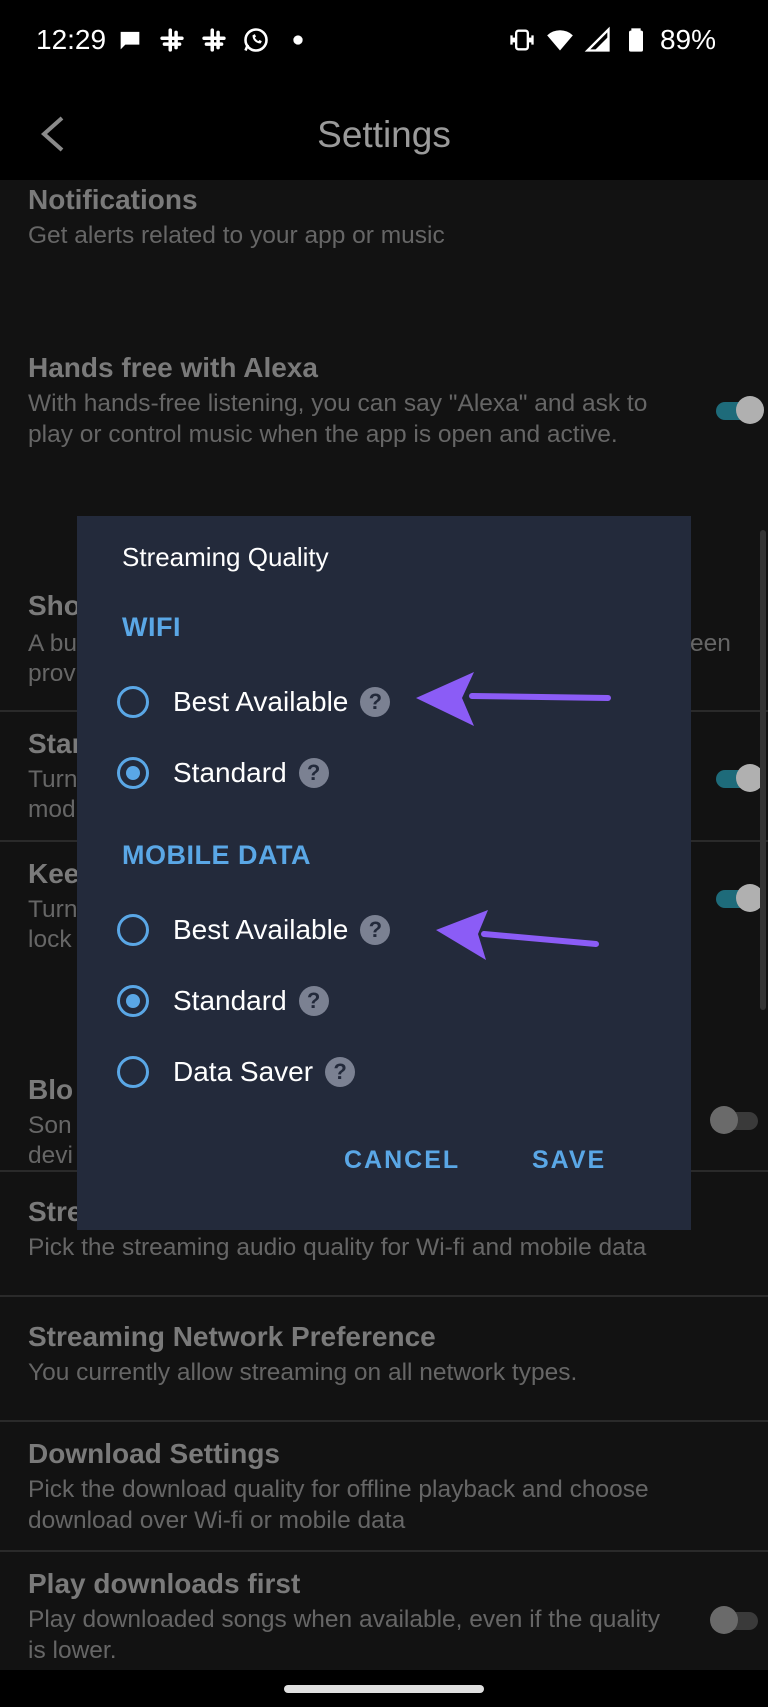 The image size is (768, 1707). I want to click on row-title: Kee, so click(54, 873).